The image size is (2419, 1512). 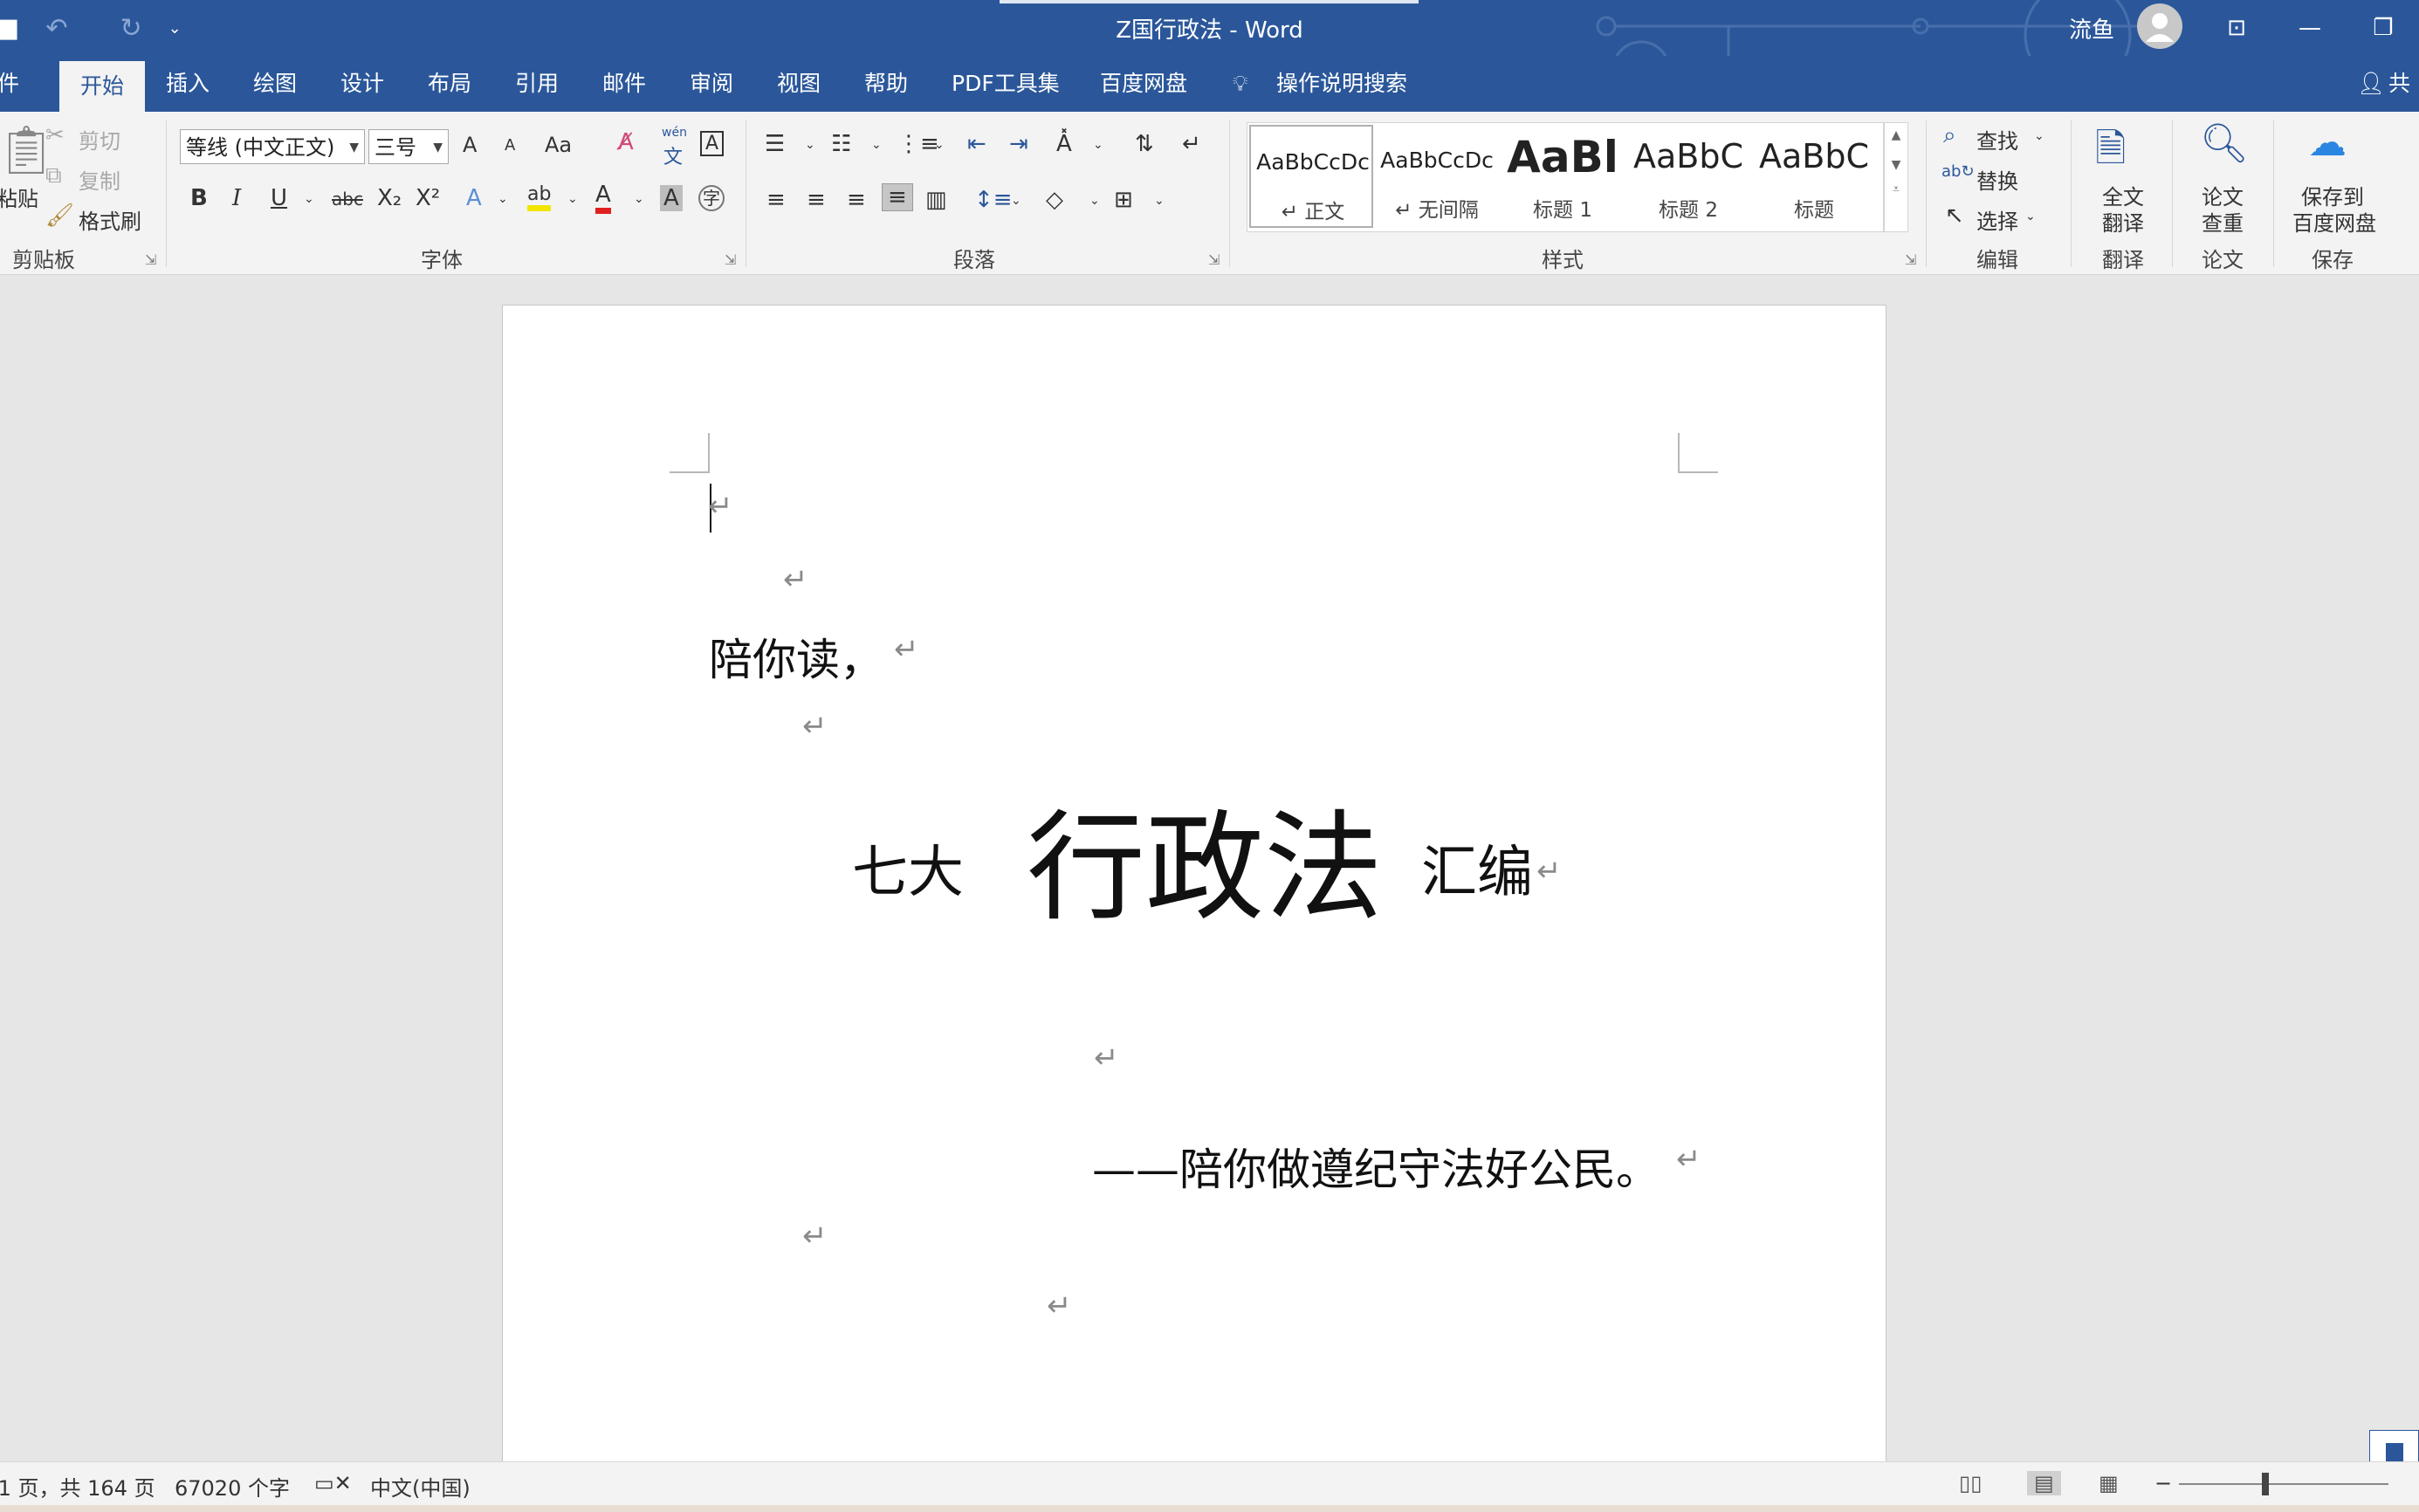 I want to click on italic-button: I, so click(x=237, y=198).